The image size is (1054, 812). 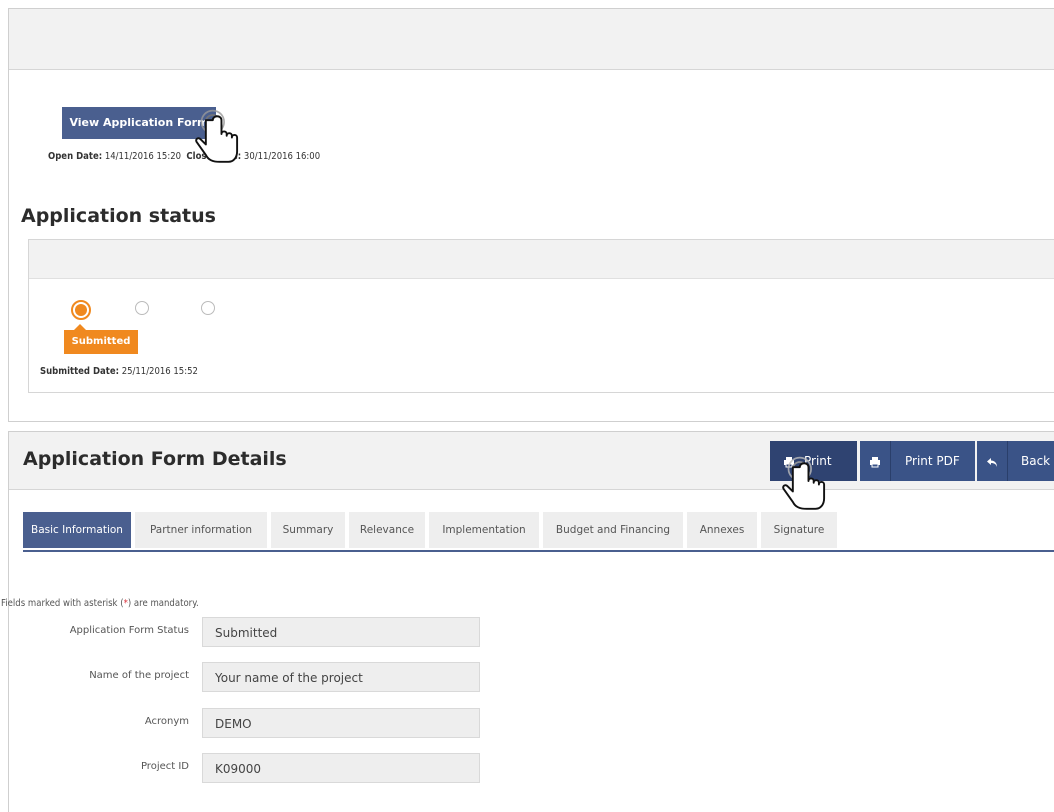 What do you see at coordinates (129, 630) in the screenshot?
I see `field-label-application-form-status: Application Form Status` at bounding box center [129, 630].